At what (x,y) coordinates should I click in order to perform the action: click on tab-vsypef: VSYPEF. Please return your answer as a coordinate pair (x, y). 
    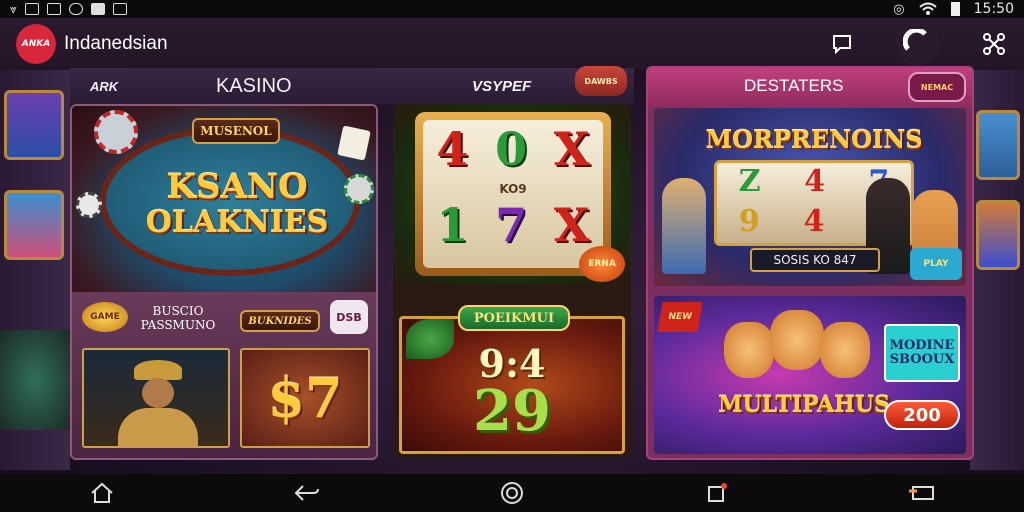
    Looking at the image, I should click on (501, 86).